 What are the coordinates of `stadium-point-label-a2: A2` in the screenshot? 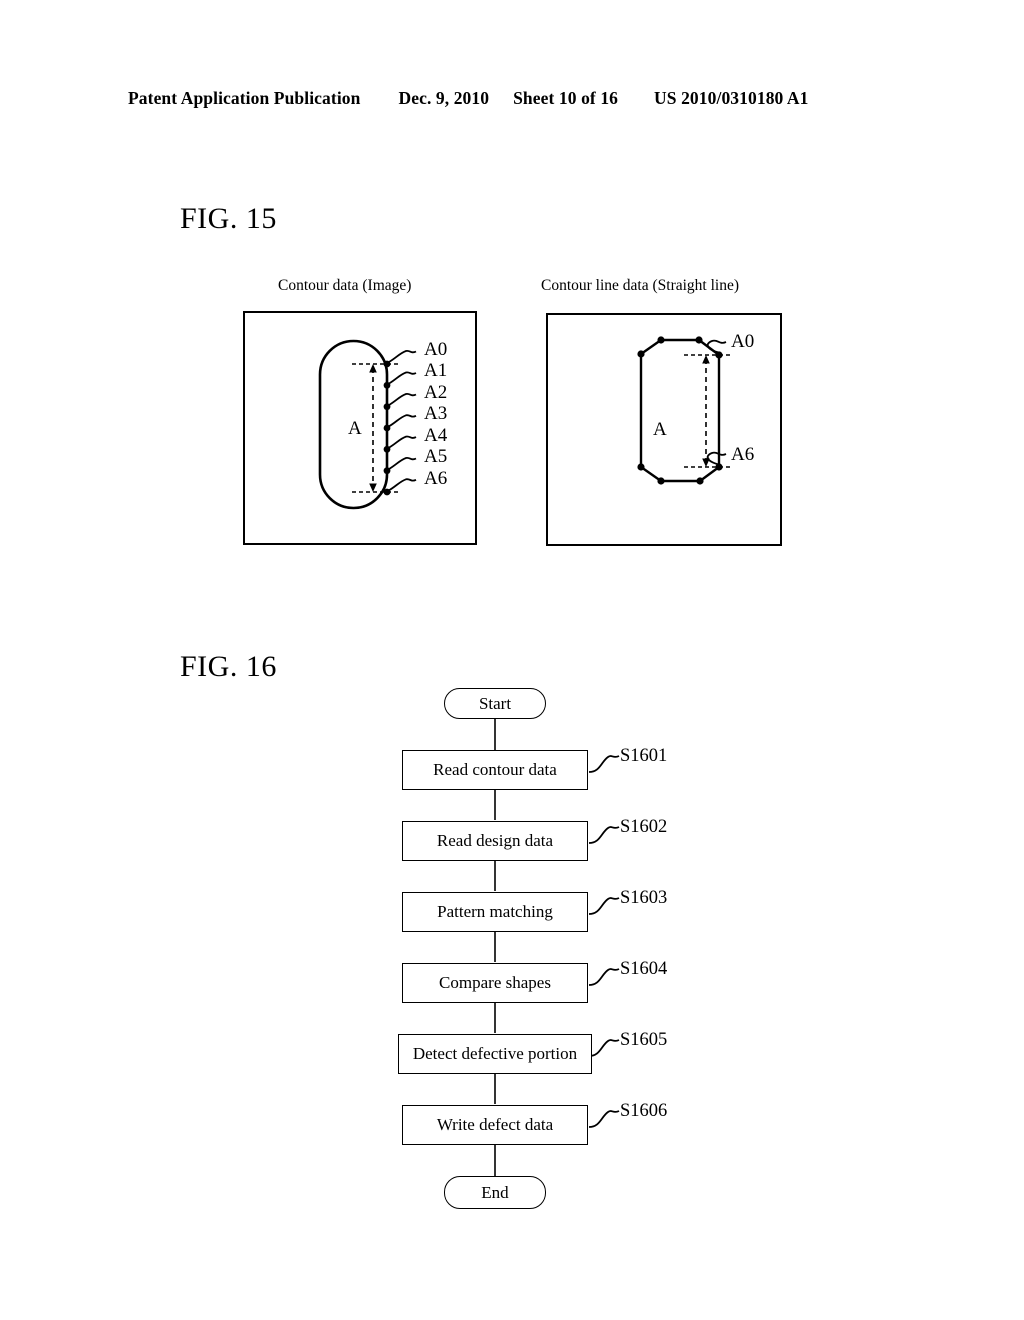 It's located at (436, 392).